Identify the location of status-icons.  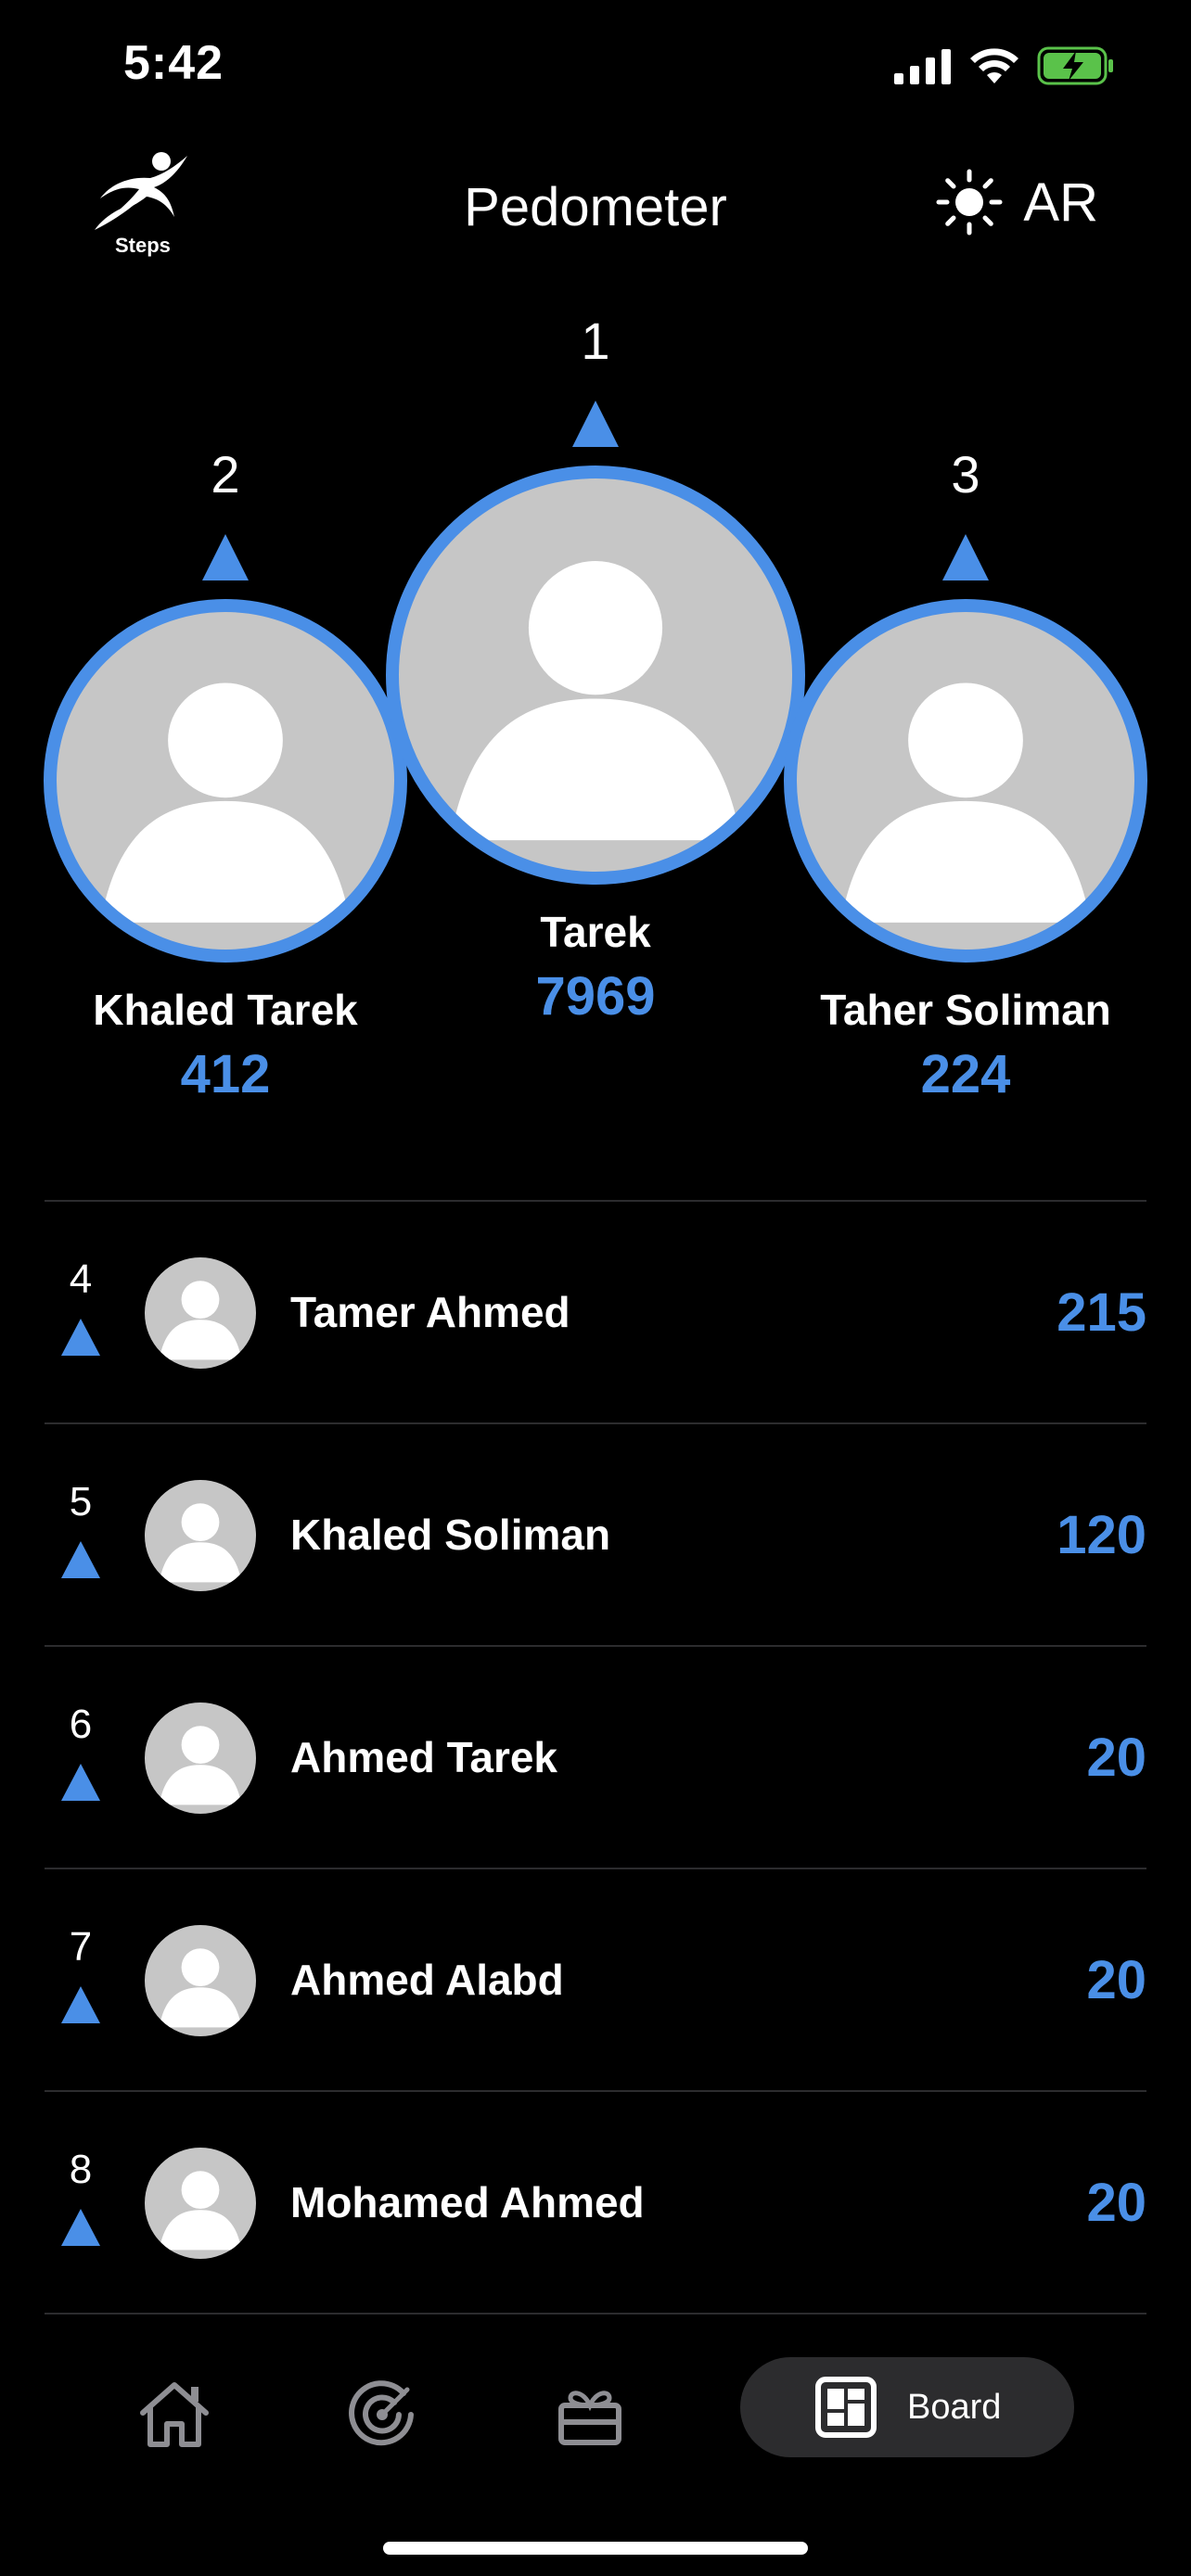
(1004, 66).